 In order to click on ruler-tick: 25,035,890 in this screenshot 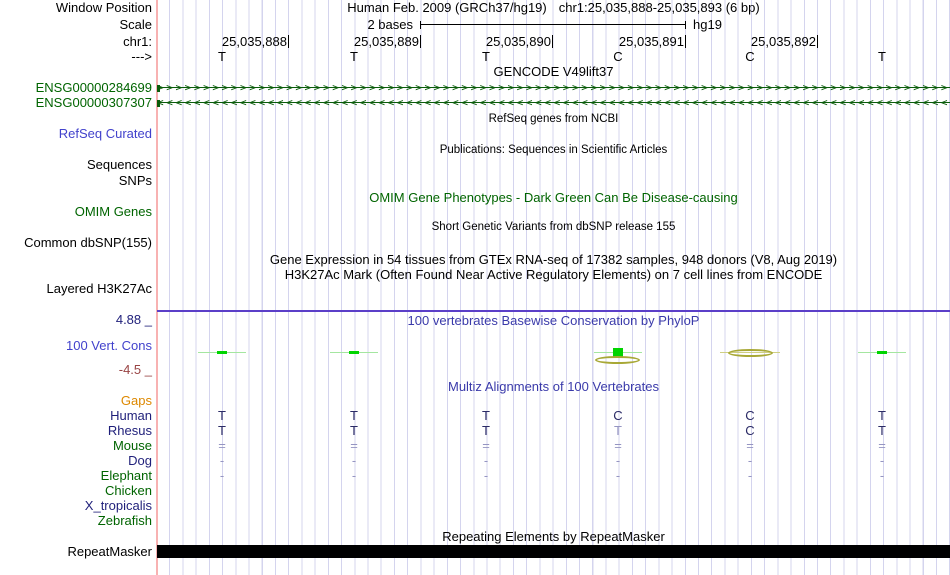, I will do `click(507, 41)`.